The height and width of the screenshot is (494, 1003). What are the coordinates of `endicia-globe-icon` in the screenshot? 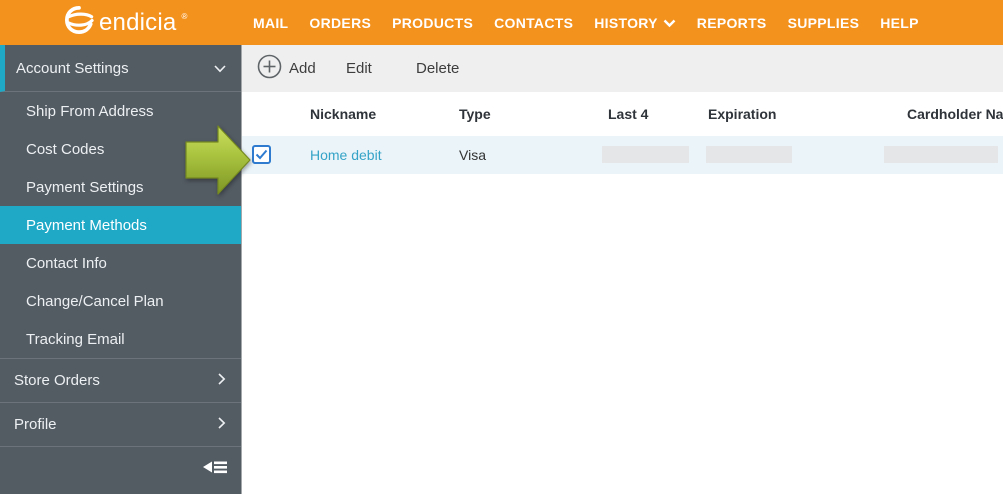 It's located at (79, 22).